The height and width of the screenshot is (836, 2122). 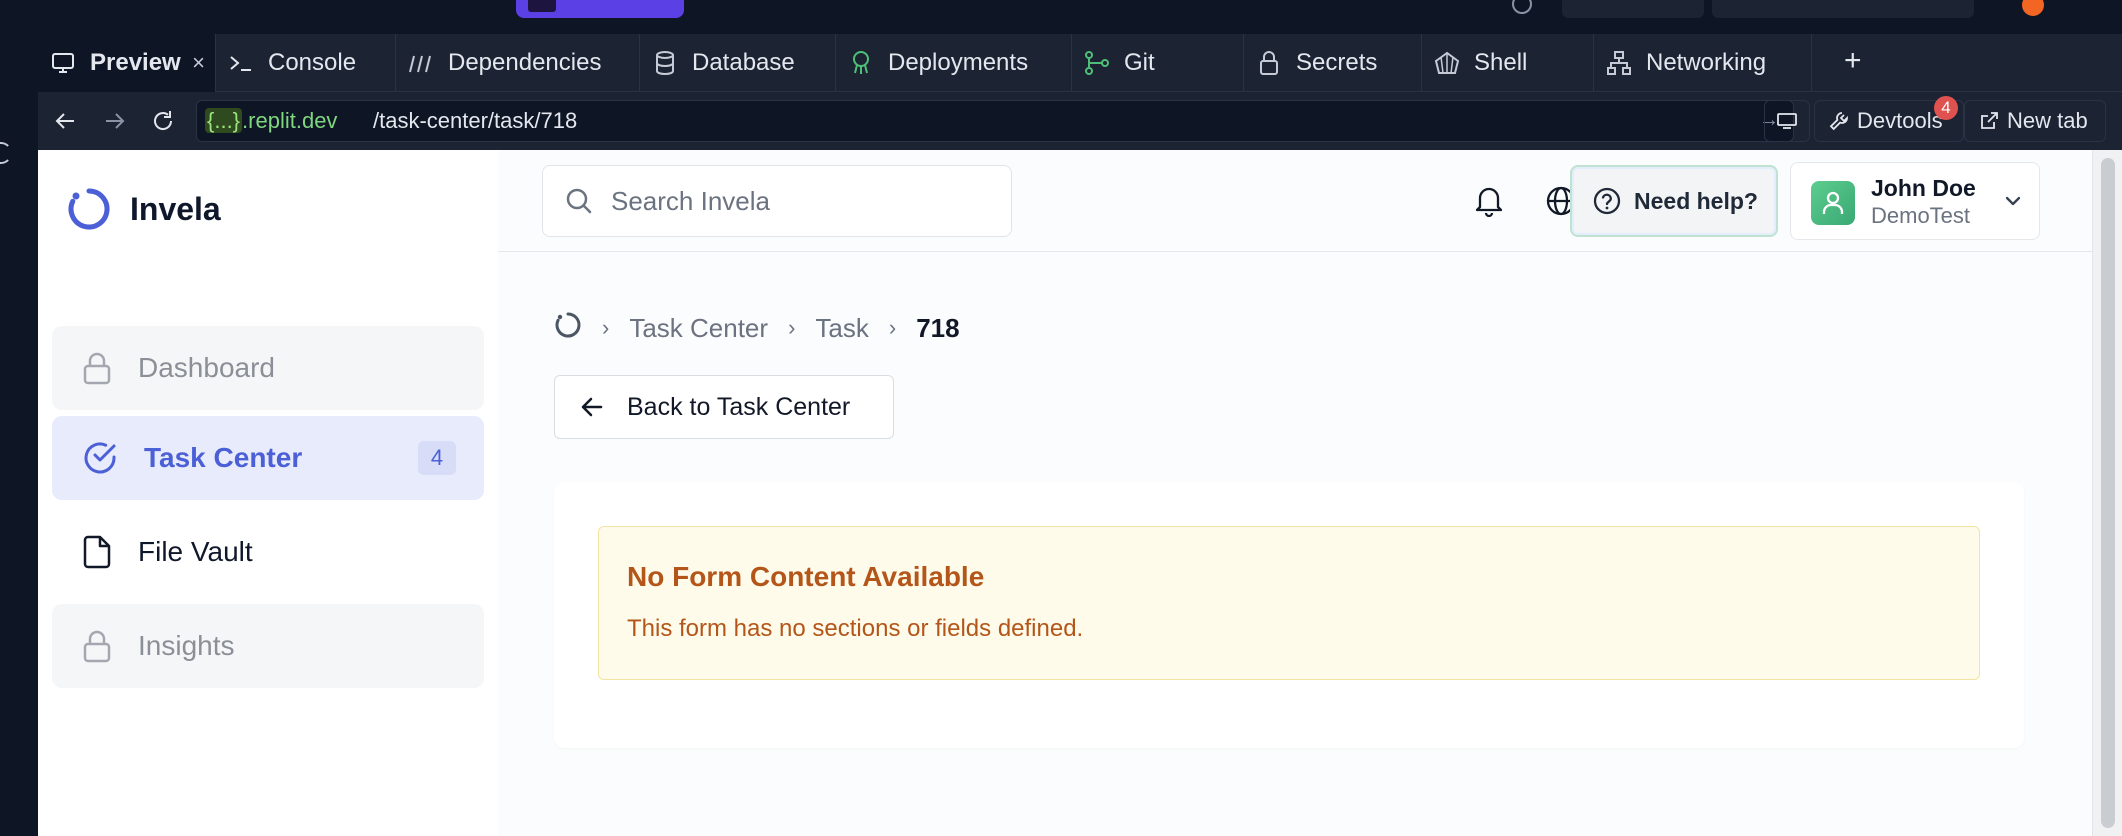 What do you see at coordinates (437, 458) in the screenshot?
I see `task-count-badge: 4` at bounding box center [437, 458].